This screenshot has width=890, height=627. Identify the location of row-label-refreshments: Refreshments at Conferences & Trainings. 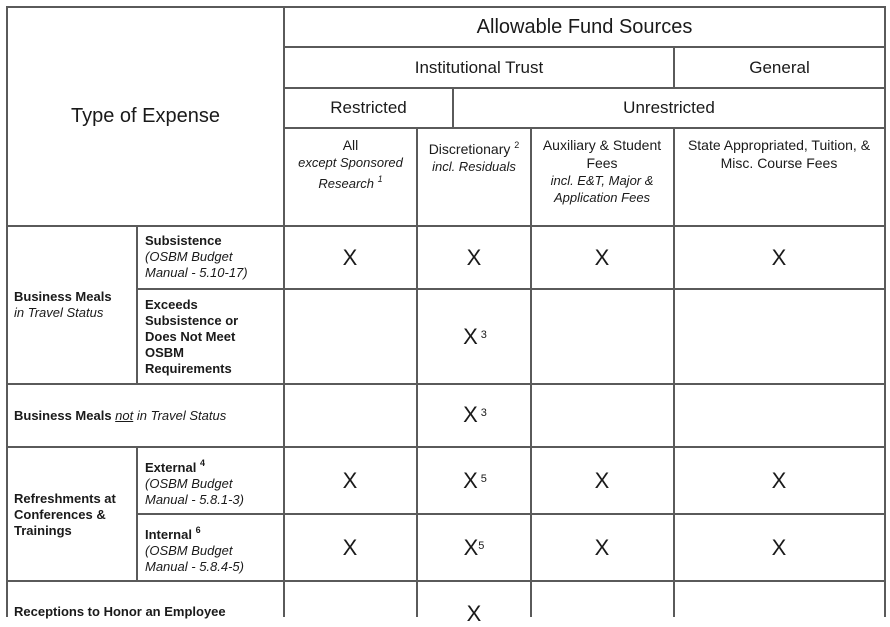
(74, 515).